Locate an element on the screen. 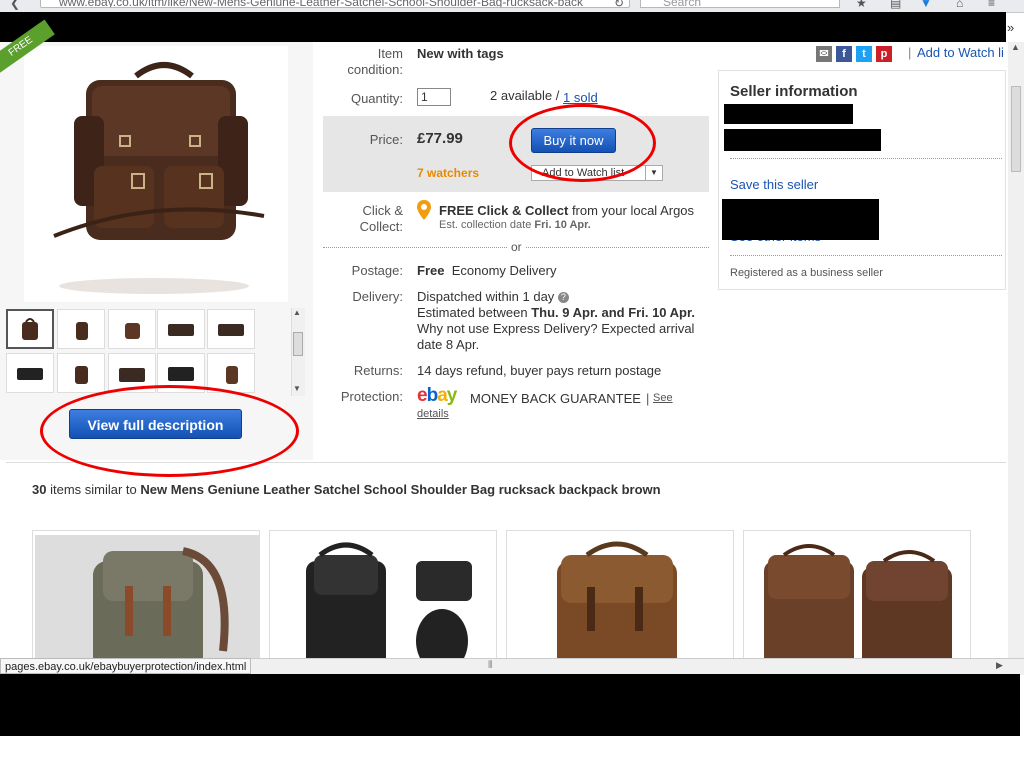  redacted-seller-links is located at coordinates (800, 219).